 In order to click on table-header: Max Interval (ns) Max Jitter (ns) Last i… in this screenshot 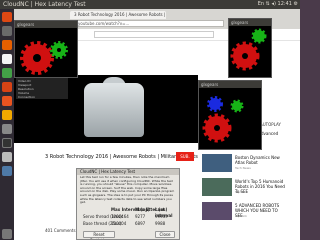, I will do `click(130, 212)`.